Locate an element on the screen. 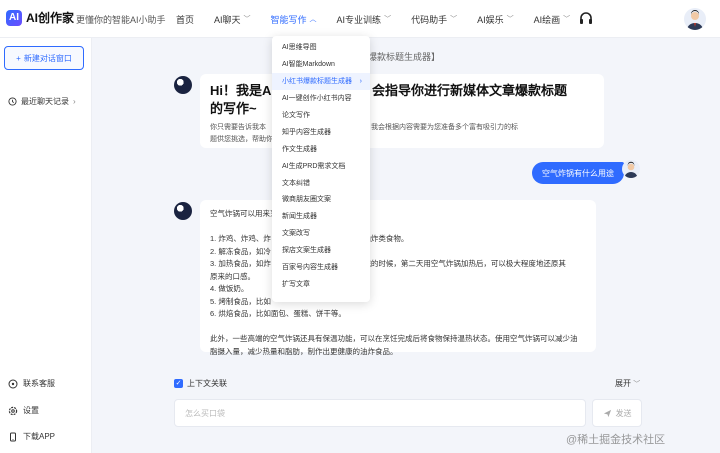 This screenshot has width=720, height=453. writing-menu-item: 文本纠错 is located at coordinates (321, 182).